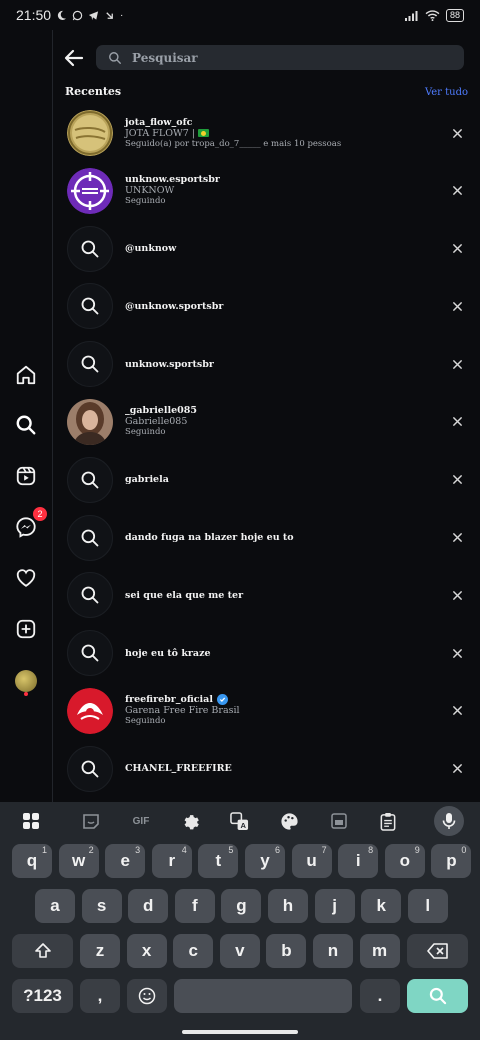  What do you see at coordinates (388, 821) in the screenshot?
I see `clipboard-icon` at bounding box center [388, 821].